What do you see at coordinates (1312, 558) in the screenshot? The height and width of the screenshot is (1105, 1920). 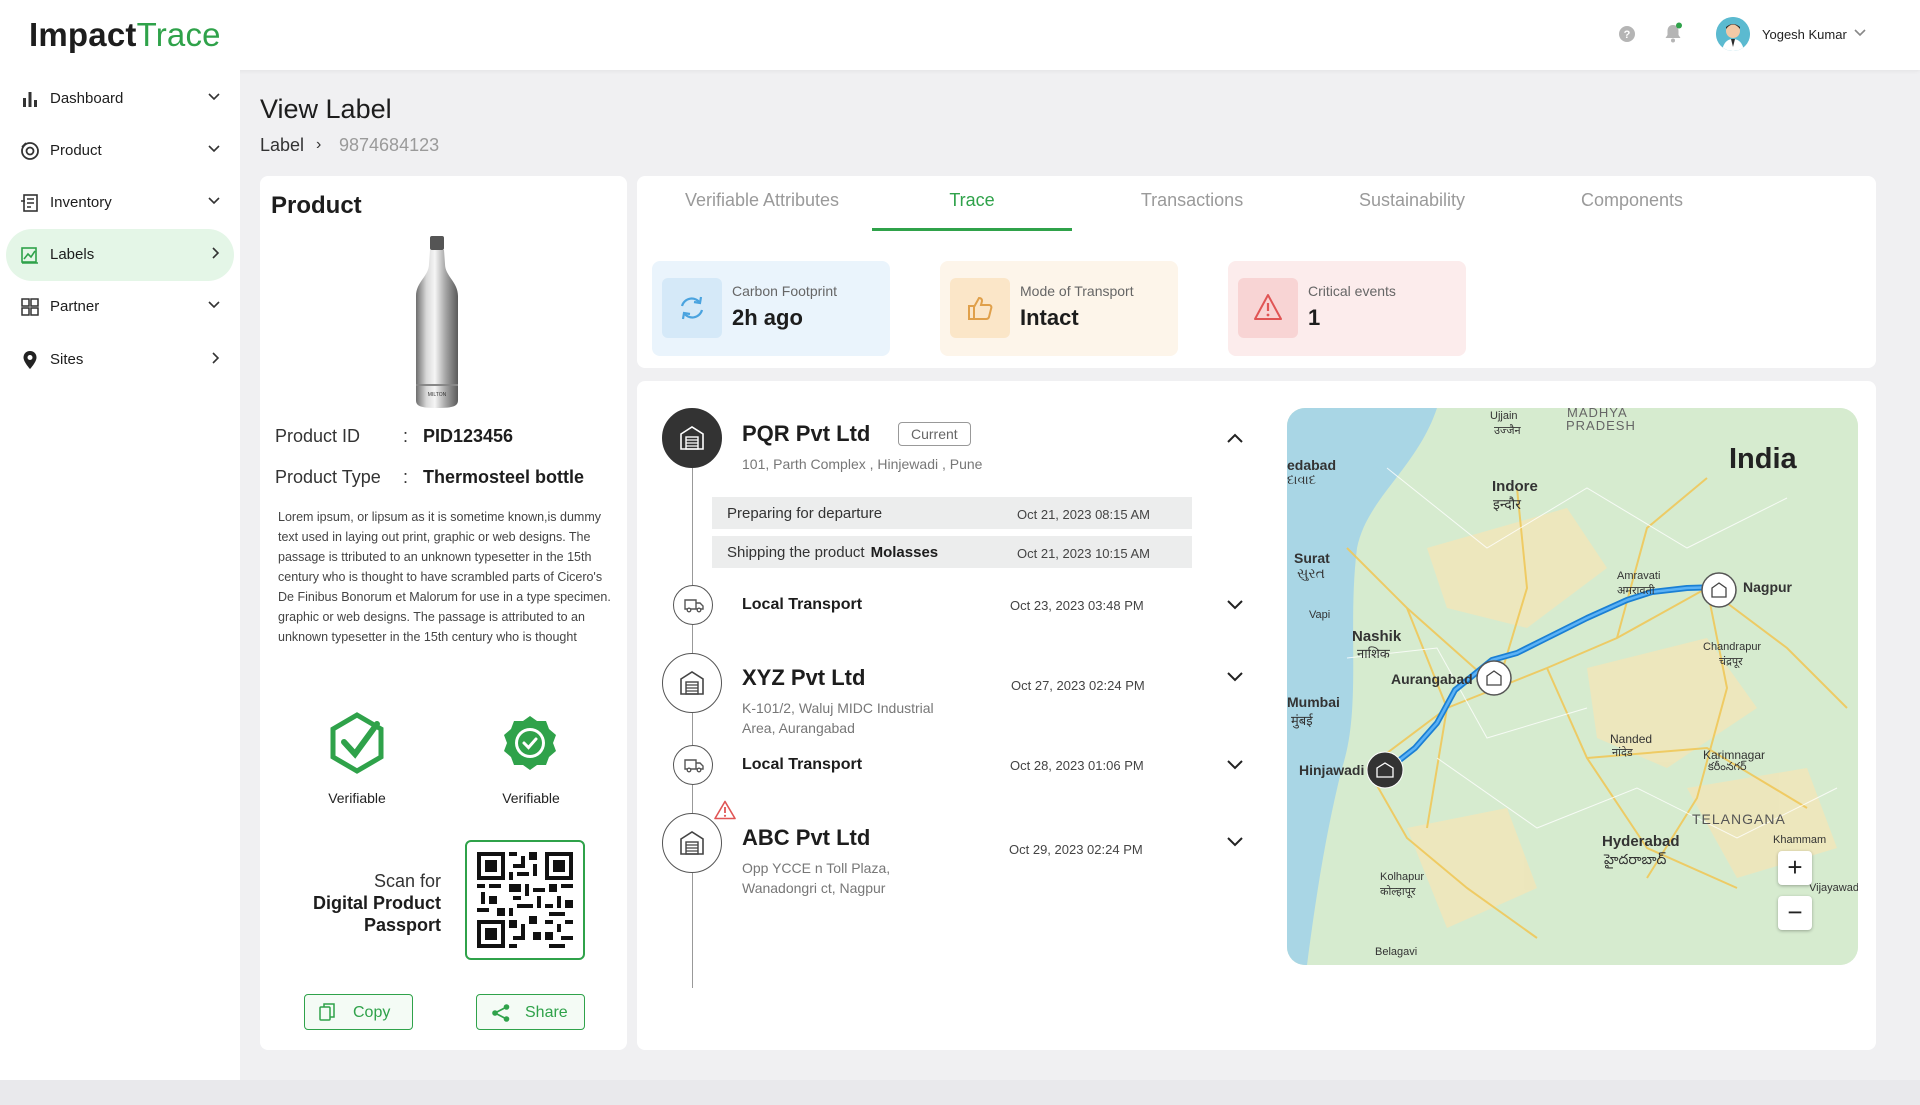 I see `map-label: Surat` at bounding box center [1312, 558].